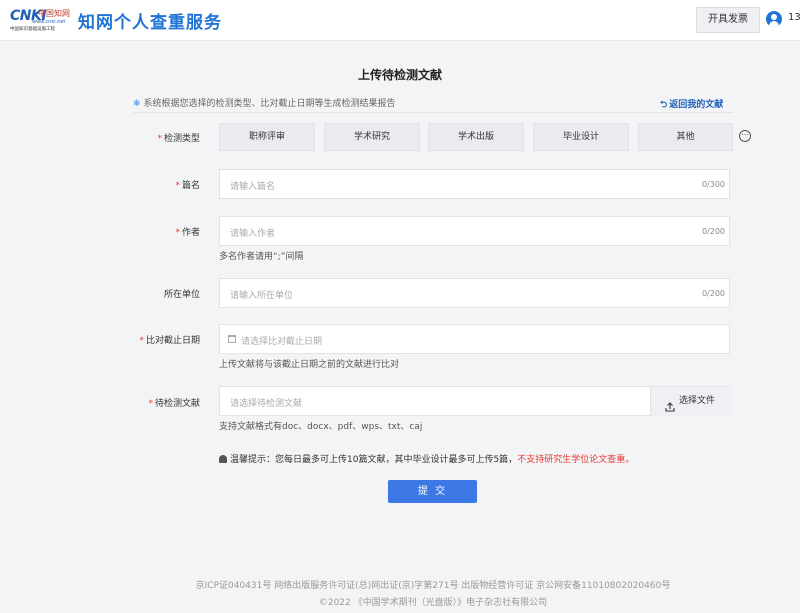 Image resolution: width=800 pixels, height=613 pixels. What do you see at coordinates (728, 20) in the screenshot?
I see `invoice-button: 开具发票` at bounding box center [728, 20].